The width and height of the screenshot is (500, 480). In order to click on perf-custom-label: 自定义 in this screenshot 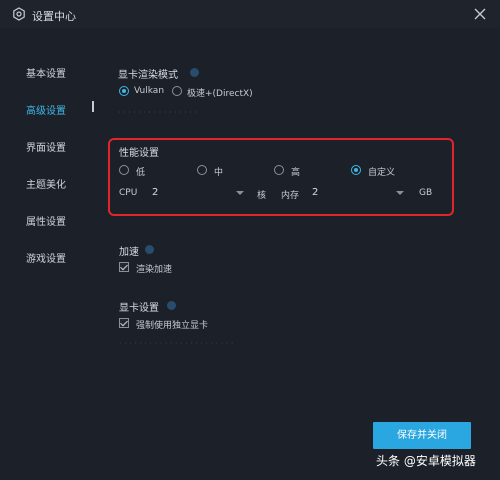, I will do `click(381, 171)`.